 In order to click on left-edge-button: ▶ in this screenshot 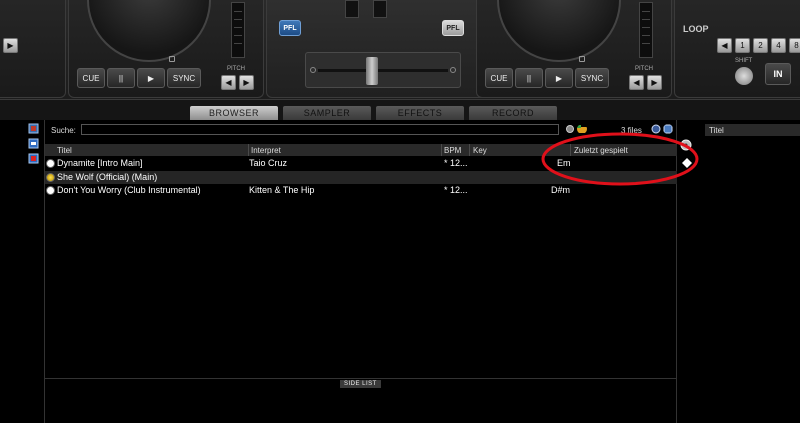, I will do `click(10, 45)`.